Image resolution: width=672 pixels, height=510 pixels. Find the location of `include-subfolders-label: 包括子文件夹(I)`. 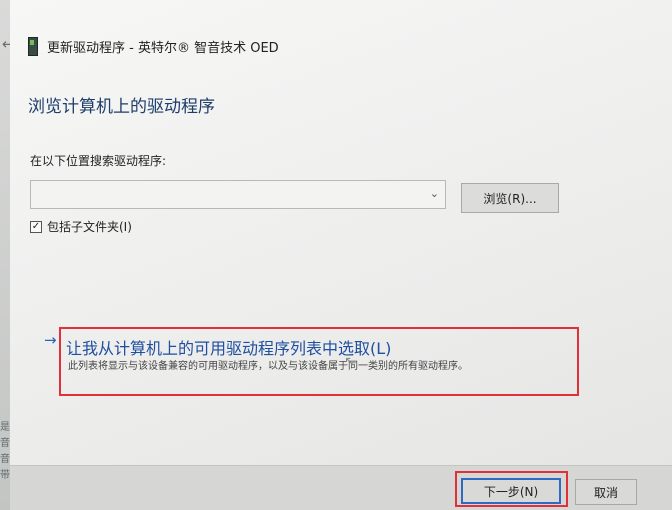

include-subfolders-label: 包括子文件夹(I) is located at coordinates (89, 227).